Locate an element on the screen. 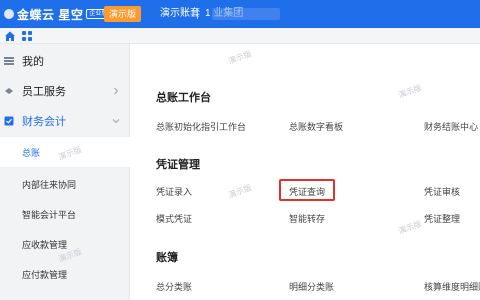 This screenshot has width=480, height=300. sidebar-item-label: 员工服务 is located at coordinates (44, 92).